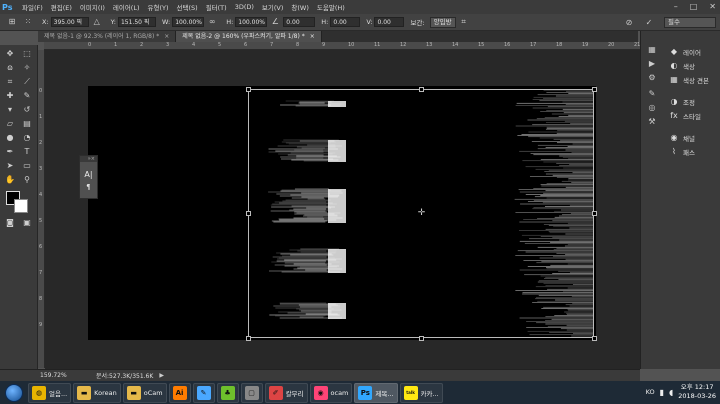 The width and height of the screenshot is (720, 404). What do you see at coordinates (27, 81) in the screenshot?
I see `eyedropper-icon: ⟋` at bounding box center [27, 81].